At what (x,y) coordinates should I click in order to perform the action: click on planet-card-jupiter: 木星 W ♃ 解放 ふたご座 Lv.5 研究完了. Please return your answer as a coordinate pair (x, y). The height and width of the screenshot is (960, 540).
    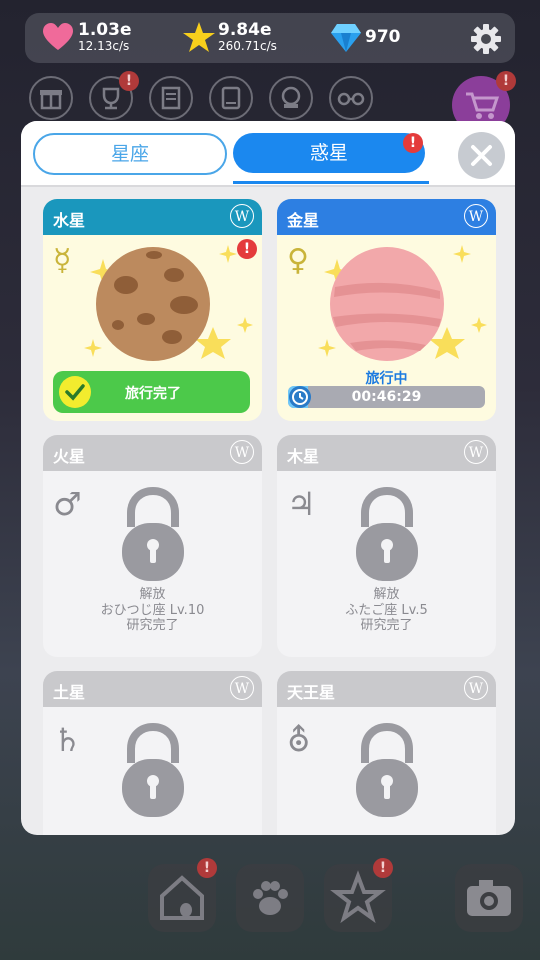
    Looking at the image, I should click on (386, 546).